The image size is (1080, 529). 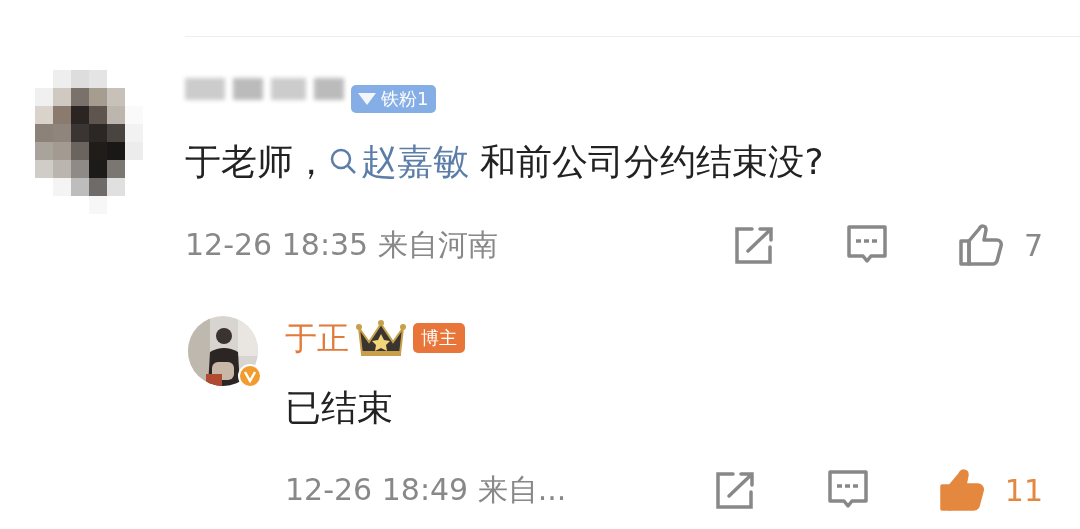 I want to click on author-badge: 博主, so click(x=439, y=338).